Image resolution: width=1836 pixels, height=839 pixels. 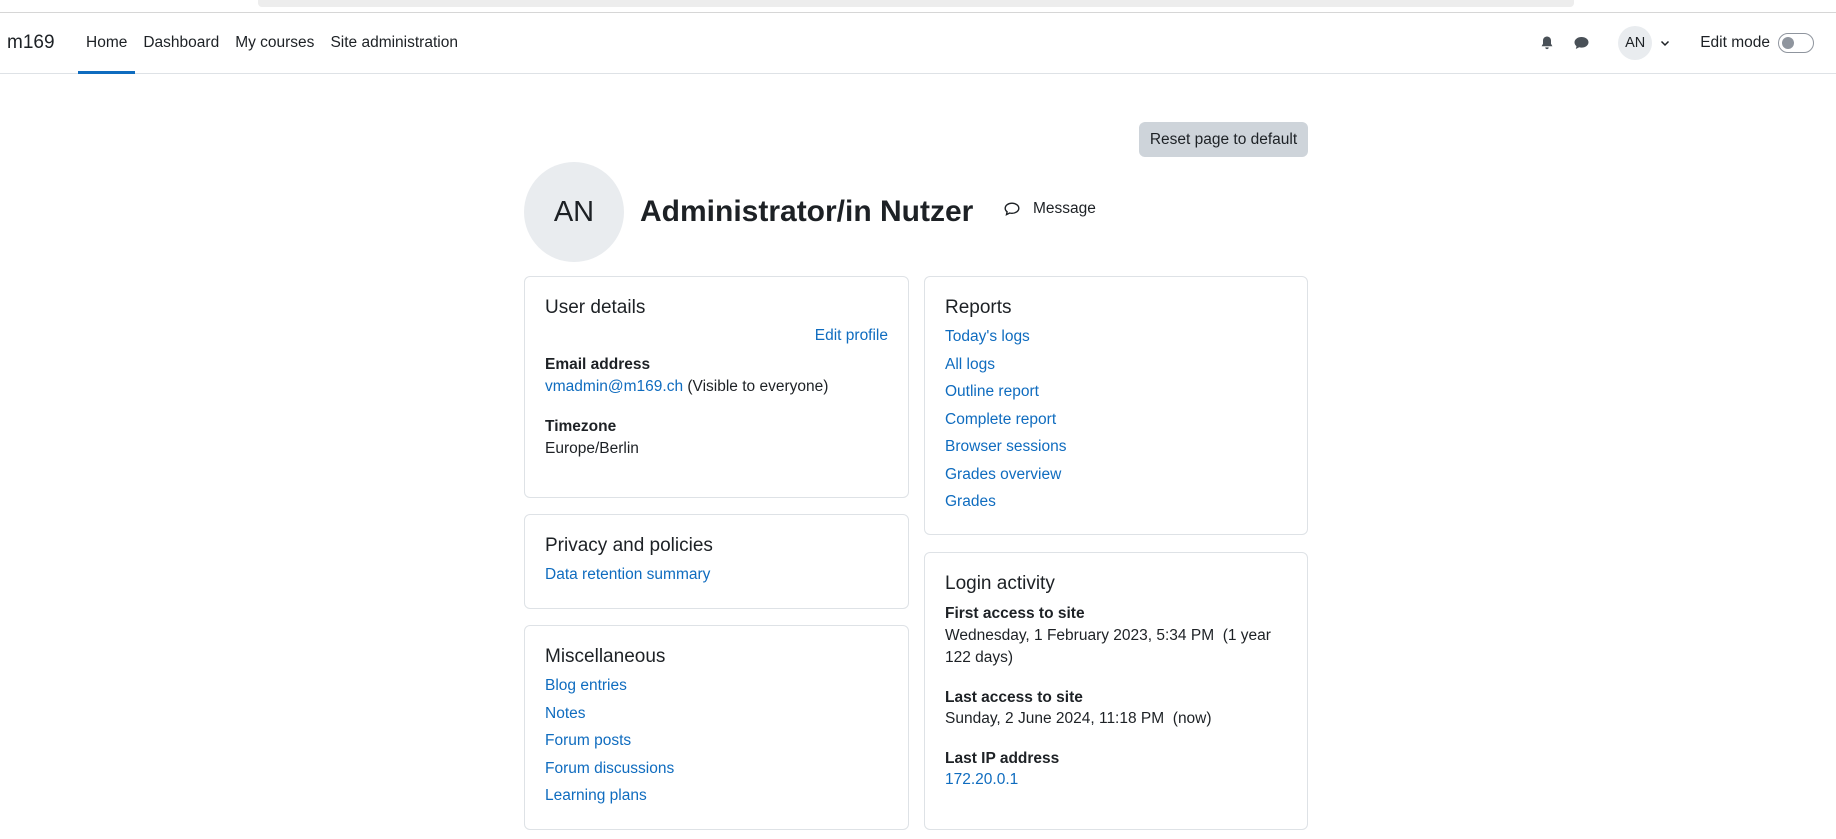 What do you see at coordinates (1116, 502) in the screenshot?
I see `grades-link: Grades` at bounding box center [1116, 502].